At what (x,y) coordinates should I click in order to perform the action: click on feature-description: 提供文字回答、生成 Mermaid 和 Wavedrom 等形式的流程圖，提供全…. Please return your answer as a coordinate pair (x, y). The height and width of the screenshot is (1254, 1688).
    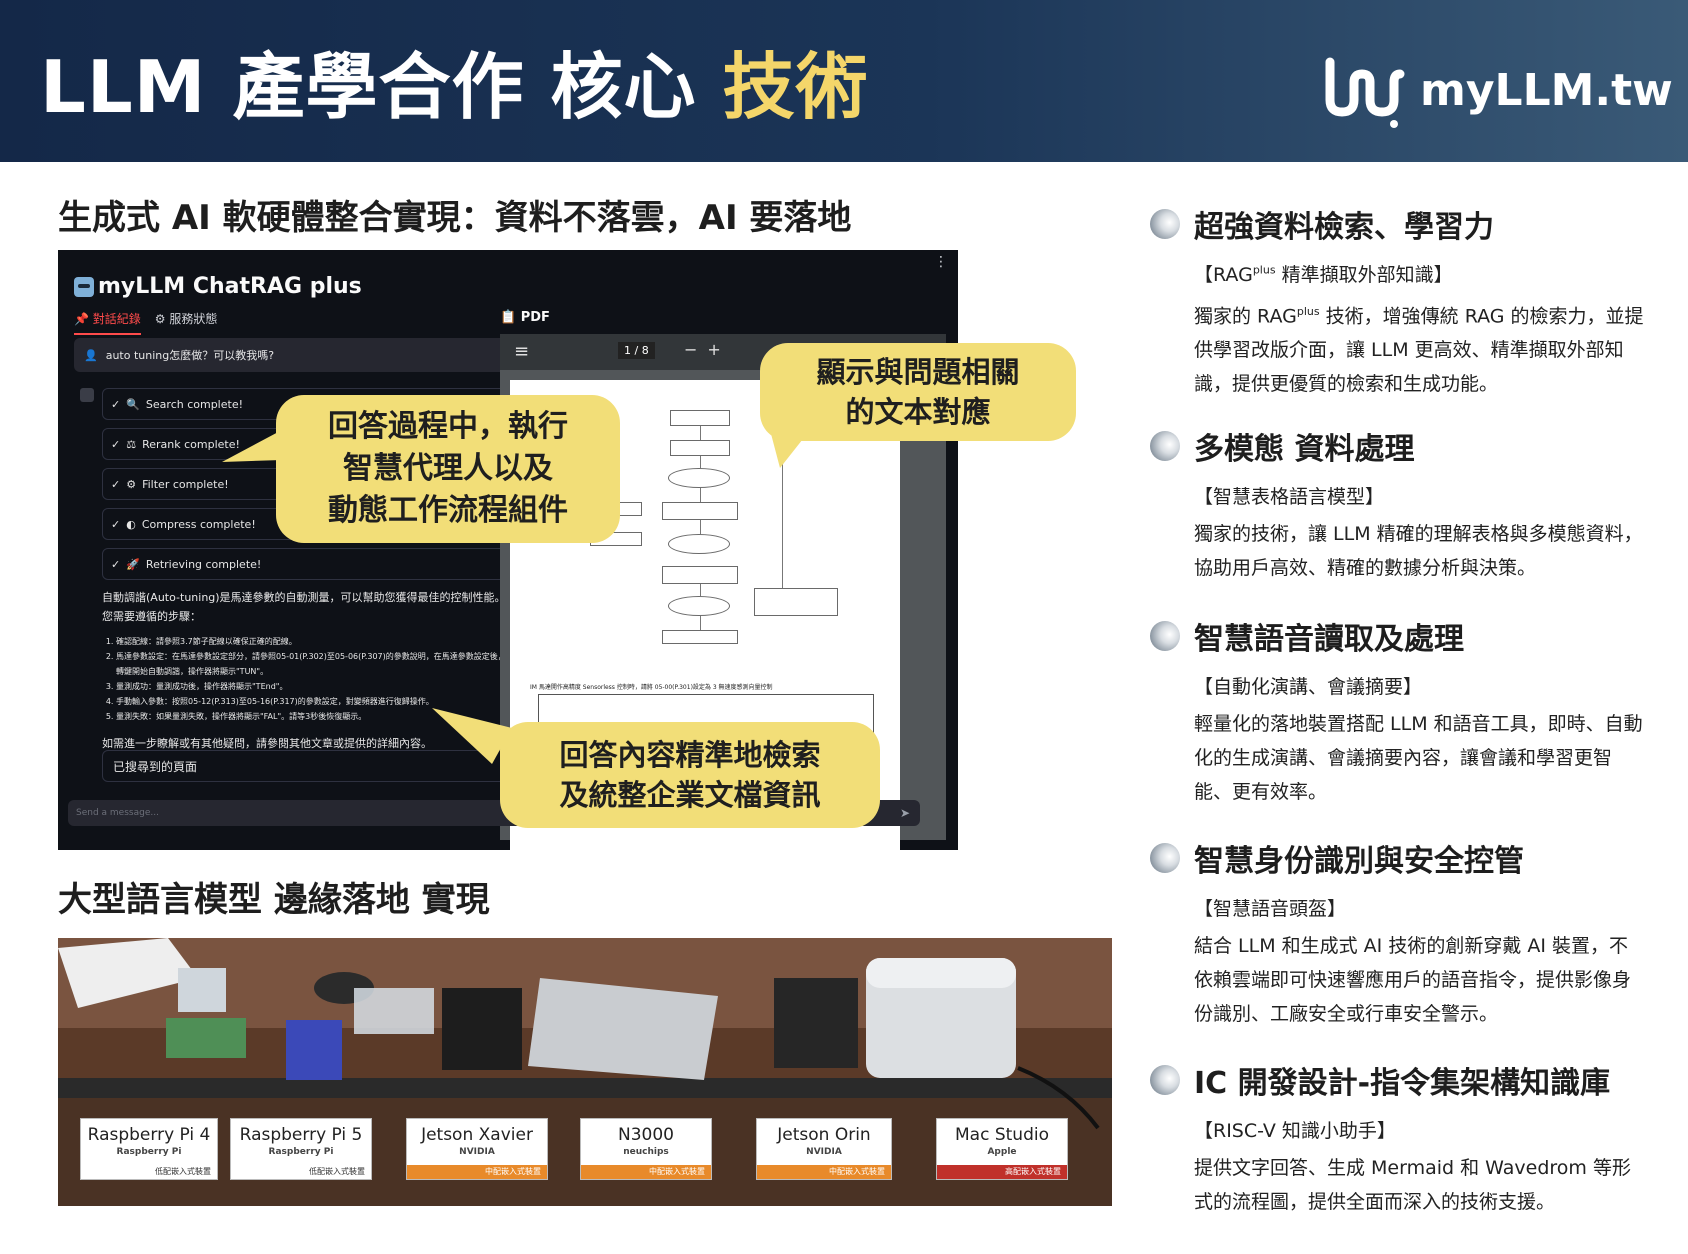
    Looking at the image, I should click on (1412, 1185).